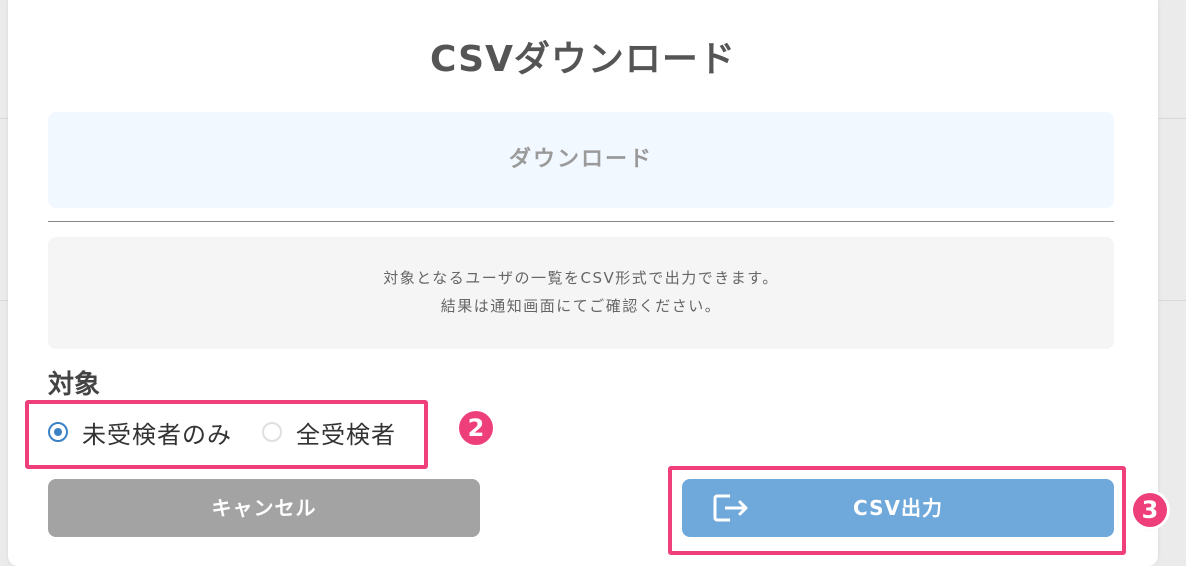 The width and height of the screenshot is (1186, 566). What do you see at coordinates (1150, 510) in the screenshot?
I see `annotation-marker-3: 3` at bounding box center [1150, 510].